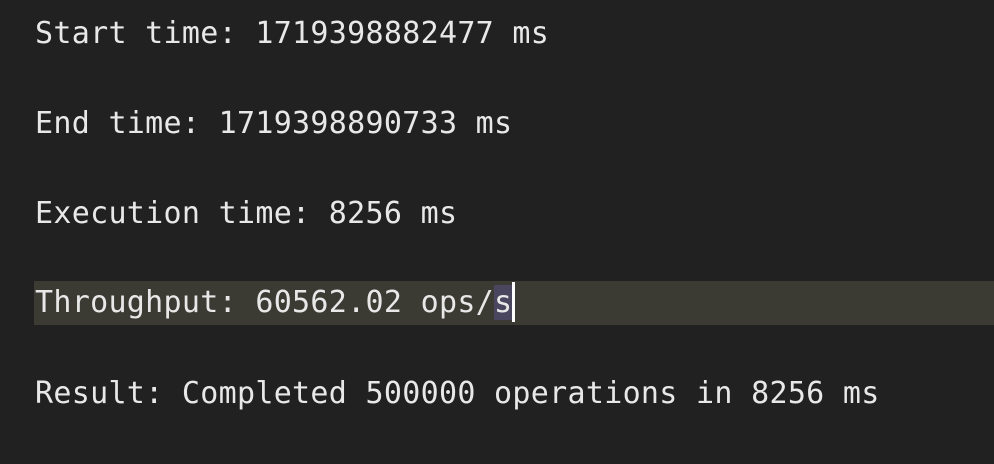 This screenshot has width=994, height=464. I want to click on output-line-execution-time: Execution time: 8256 ms, so click(497, 214).